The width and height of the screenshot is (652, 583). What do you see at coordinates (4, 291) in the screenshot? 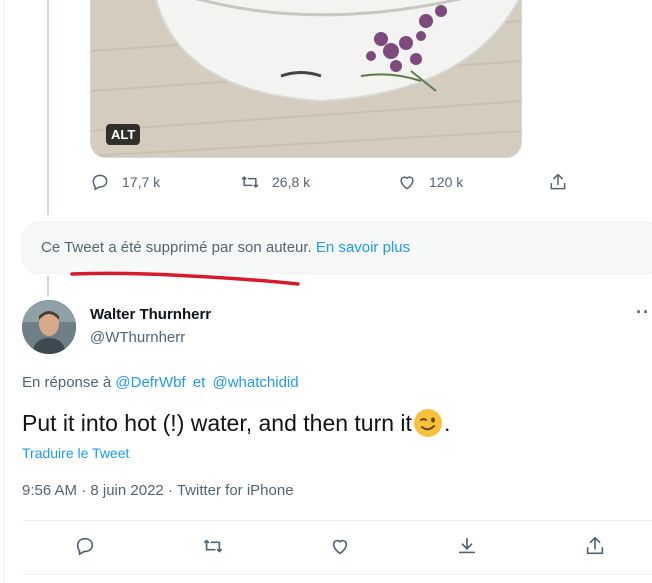
I see `timeline-border` at bounding box center [4, 291].